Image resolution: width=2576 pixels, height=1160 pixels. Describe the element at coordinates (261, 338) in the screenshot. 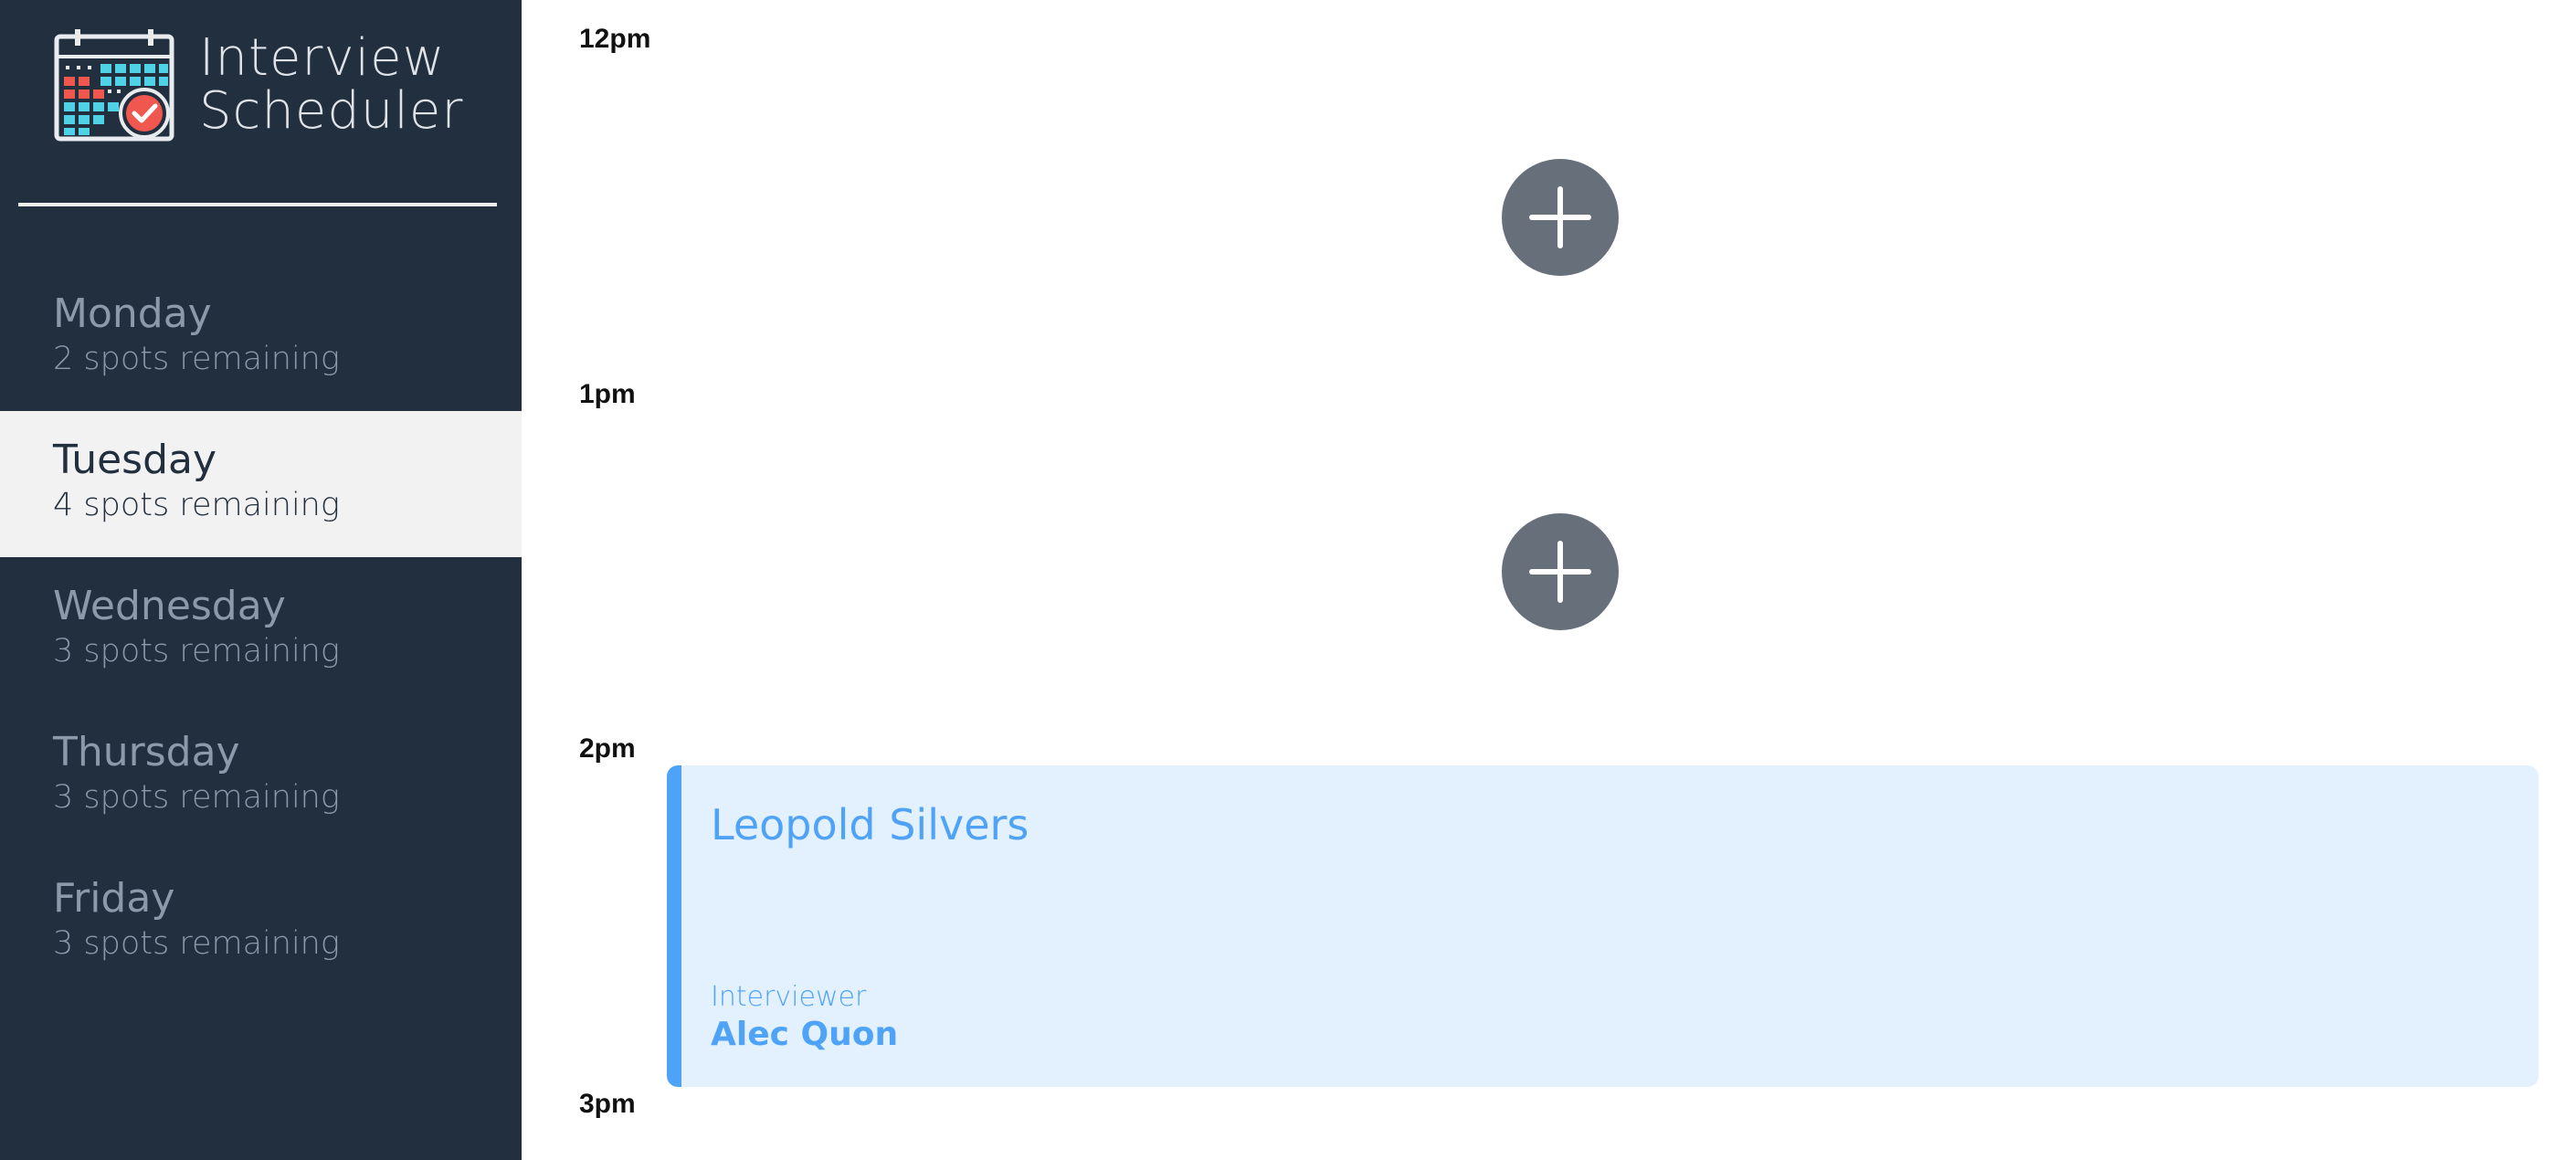

I see `day-item-monday: Monday 2 spots remaining` at that location.